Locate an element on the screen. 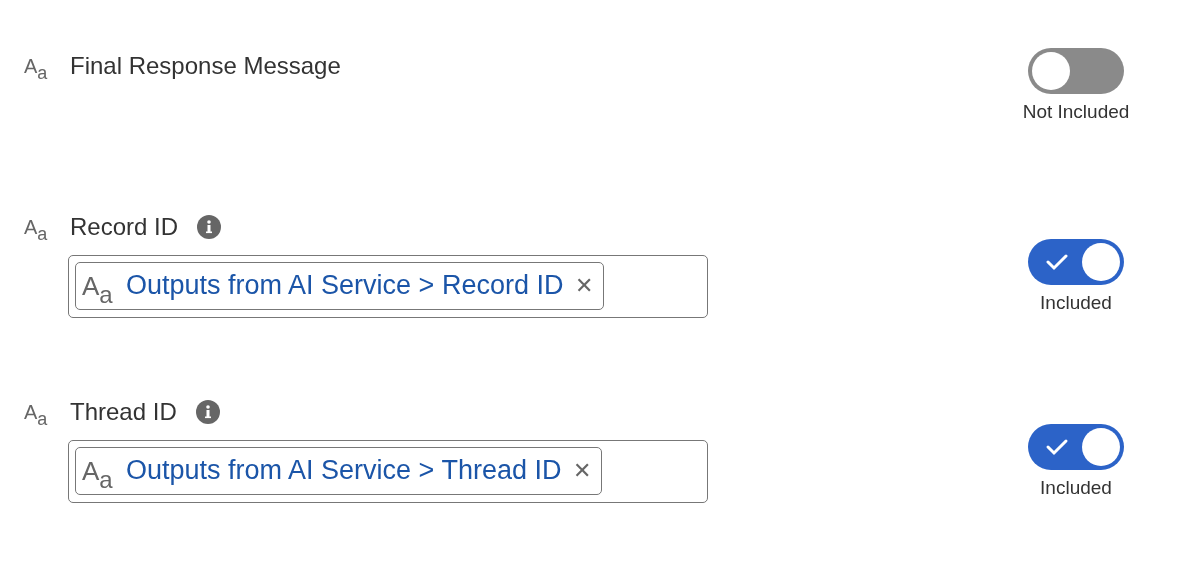 This screenshot has width=1186, height=566. pill-label: Outputs from AI Service > Thread ID is located at coordinates (344, 471).